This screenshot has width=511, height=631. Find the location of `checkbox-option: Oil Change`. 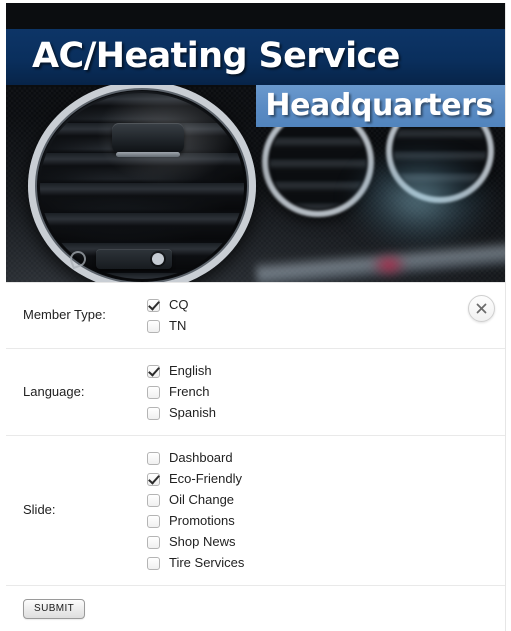

checkbox-option: Oil Change is located at coordinates (326, 500).